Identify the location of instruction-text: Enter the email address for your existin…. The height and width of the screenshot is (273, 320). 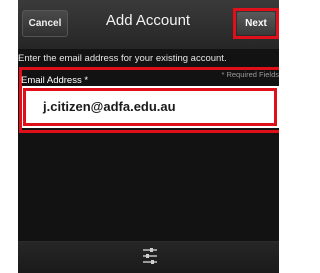
(122, 58).